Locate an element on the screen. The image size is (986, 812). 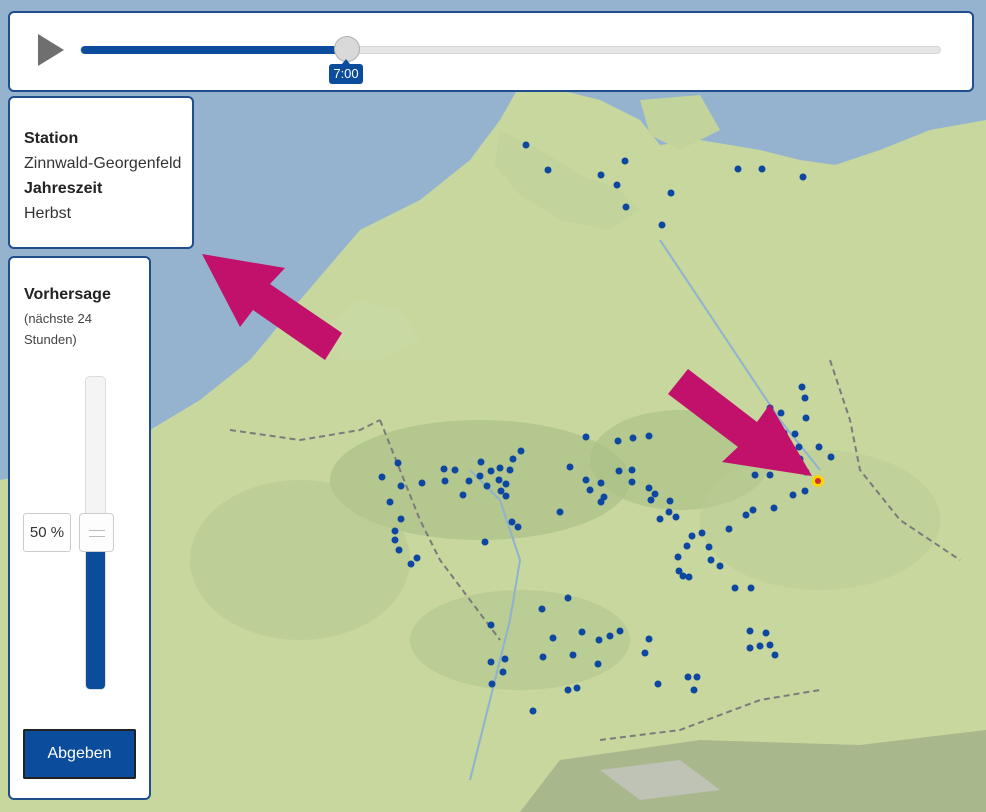
season-value: Herbst is located at coordinates (48, 213).